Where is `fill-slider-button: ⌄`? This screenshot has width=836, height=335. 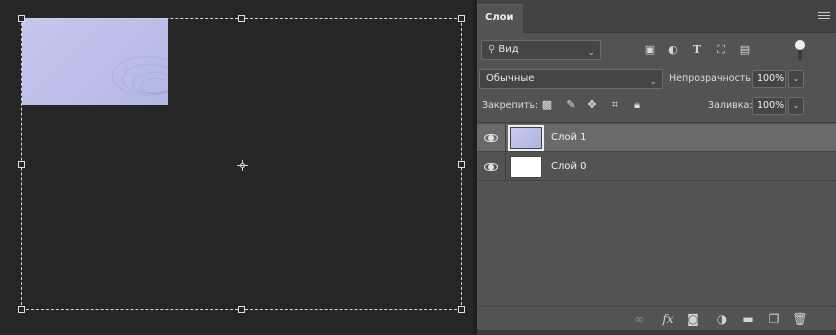
fill-slider-button: ⌄ is located at coordinates (796, 106).